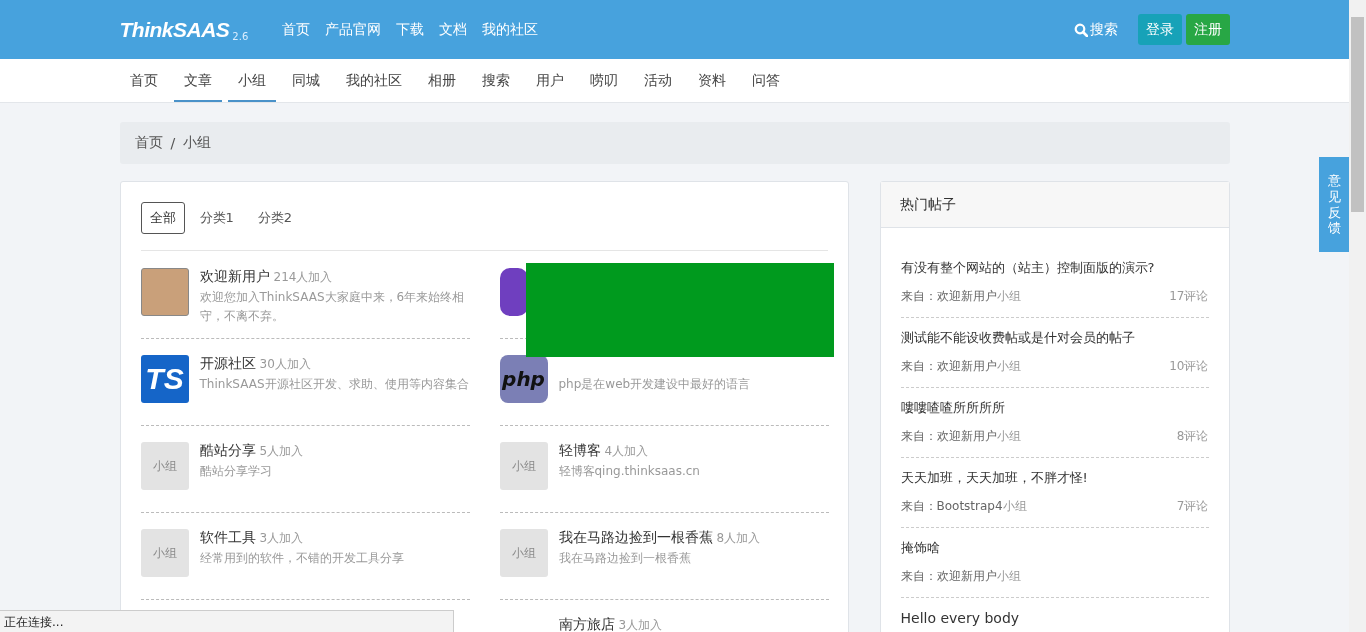 Image resolution: width=1366 pixels, height=632 pixels. Describe the element at coordinates (1189, 366) in the screenshot. I see `comment-count: 10评论` at that location.